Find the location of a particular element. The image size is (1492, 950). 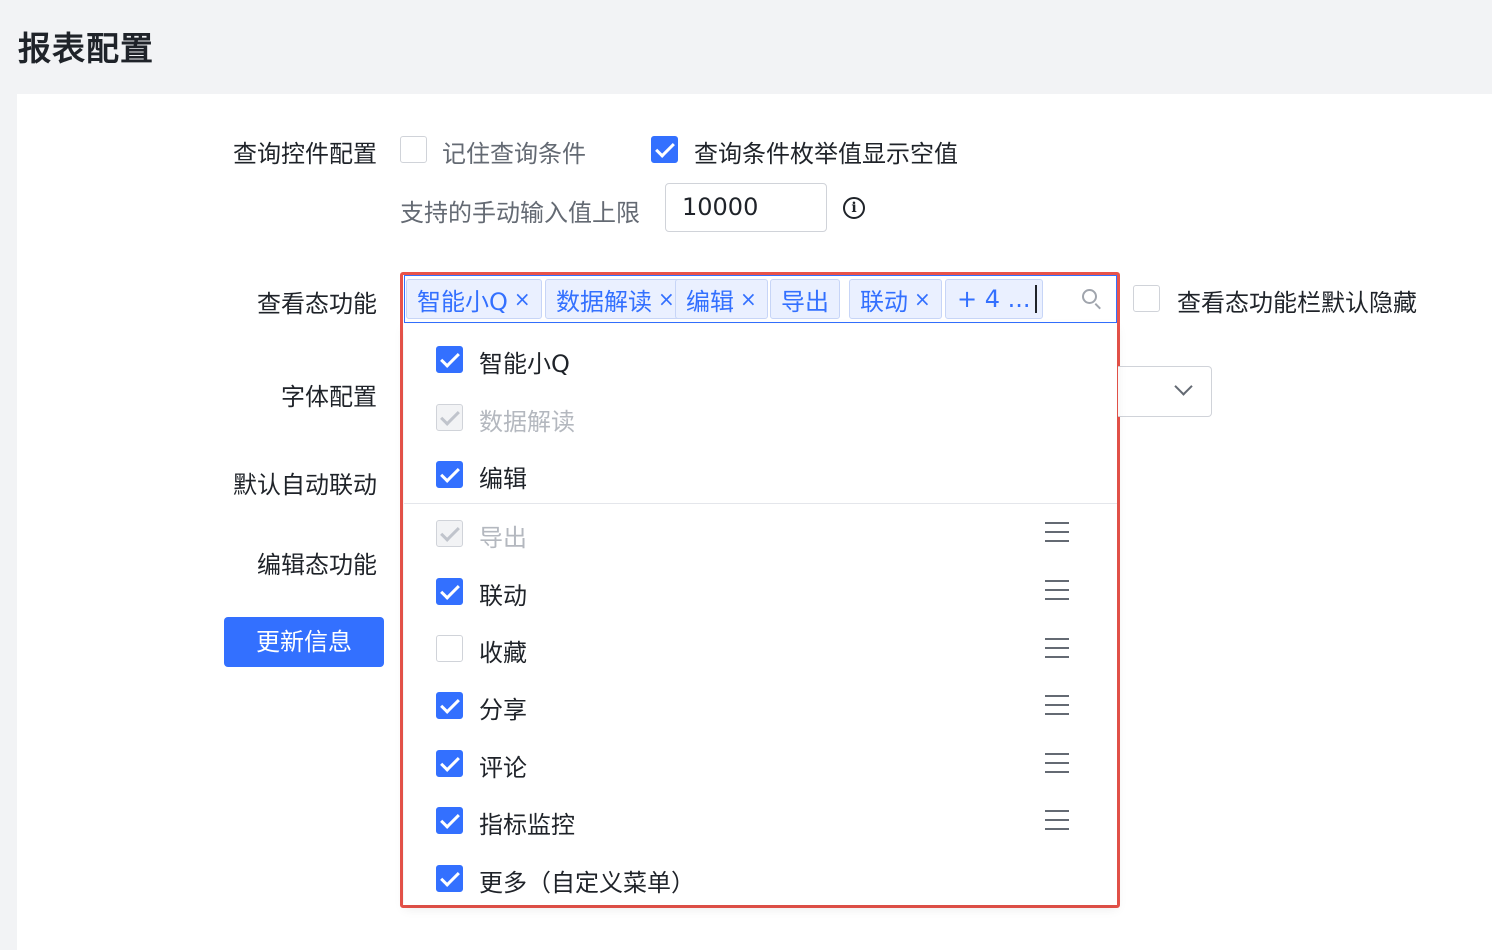

option-label: 智能小Q is located at coordinates (524, 361).